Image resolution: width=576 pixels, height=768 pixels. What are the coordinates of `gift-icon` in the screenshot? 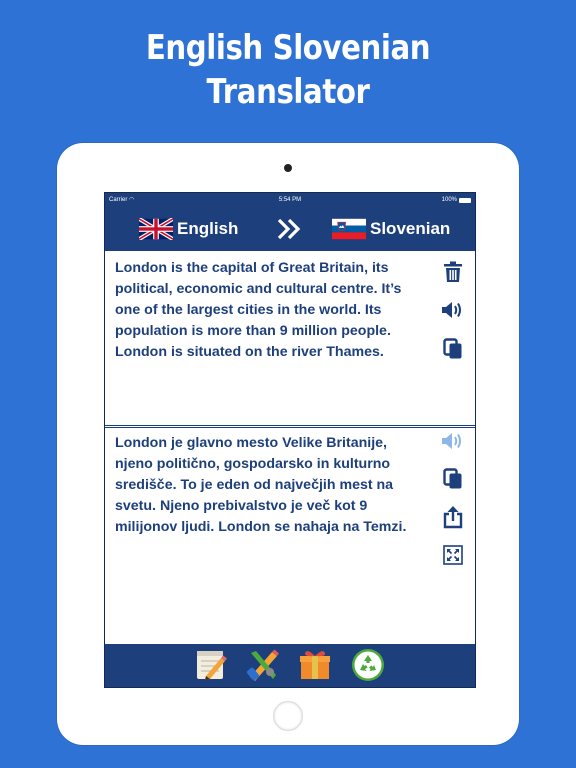 It's located at (315, 665).